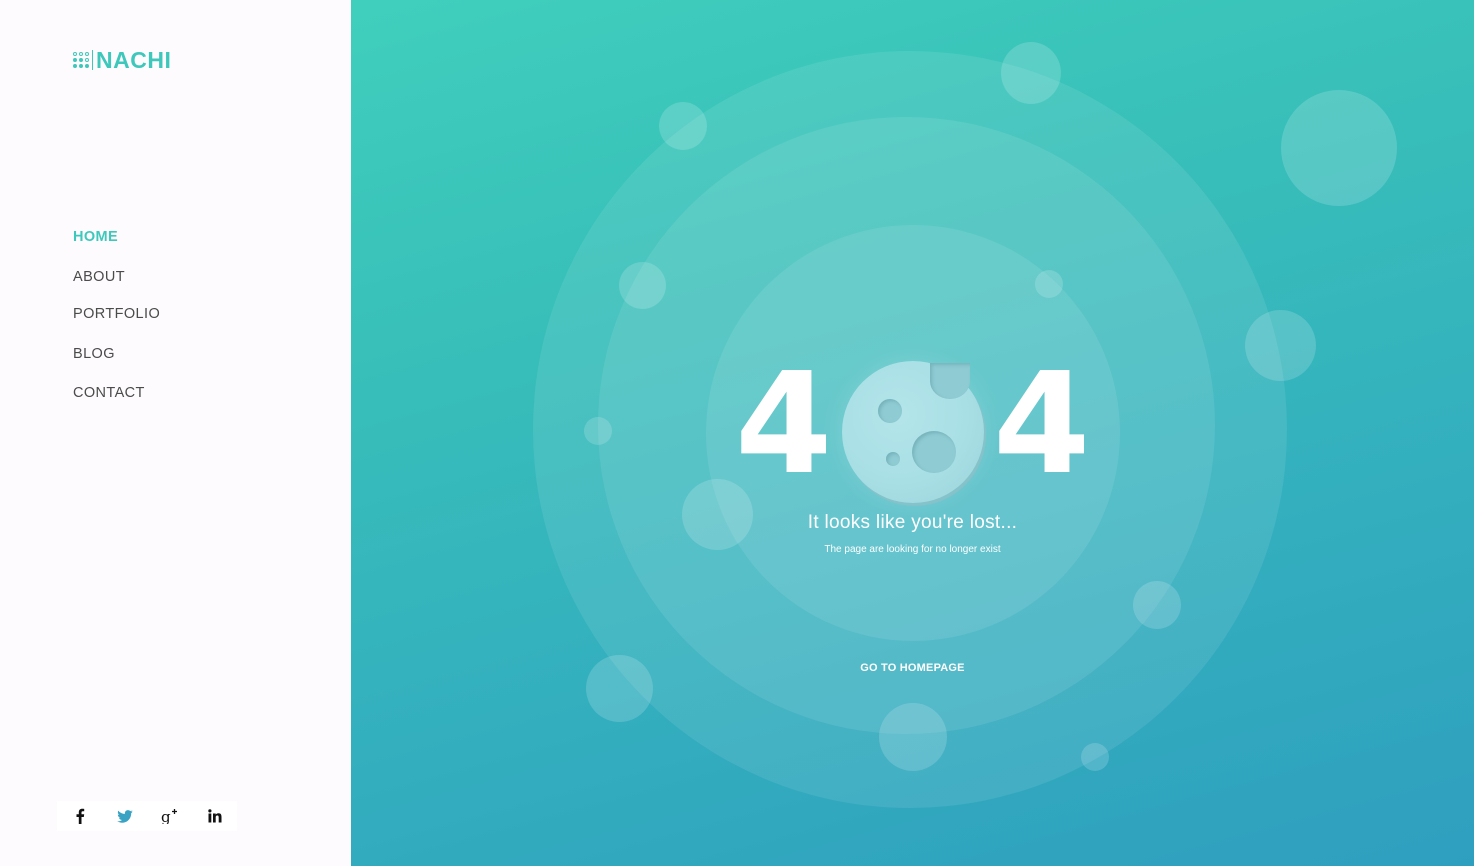 The image size is (1474, 866). Describe the element at coordinates (166, 816) in the screenshot. I see `svg-text: g` at that location.